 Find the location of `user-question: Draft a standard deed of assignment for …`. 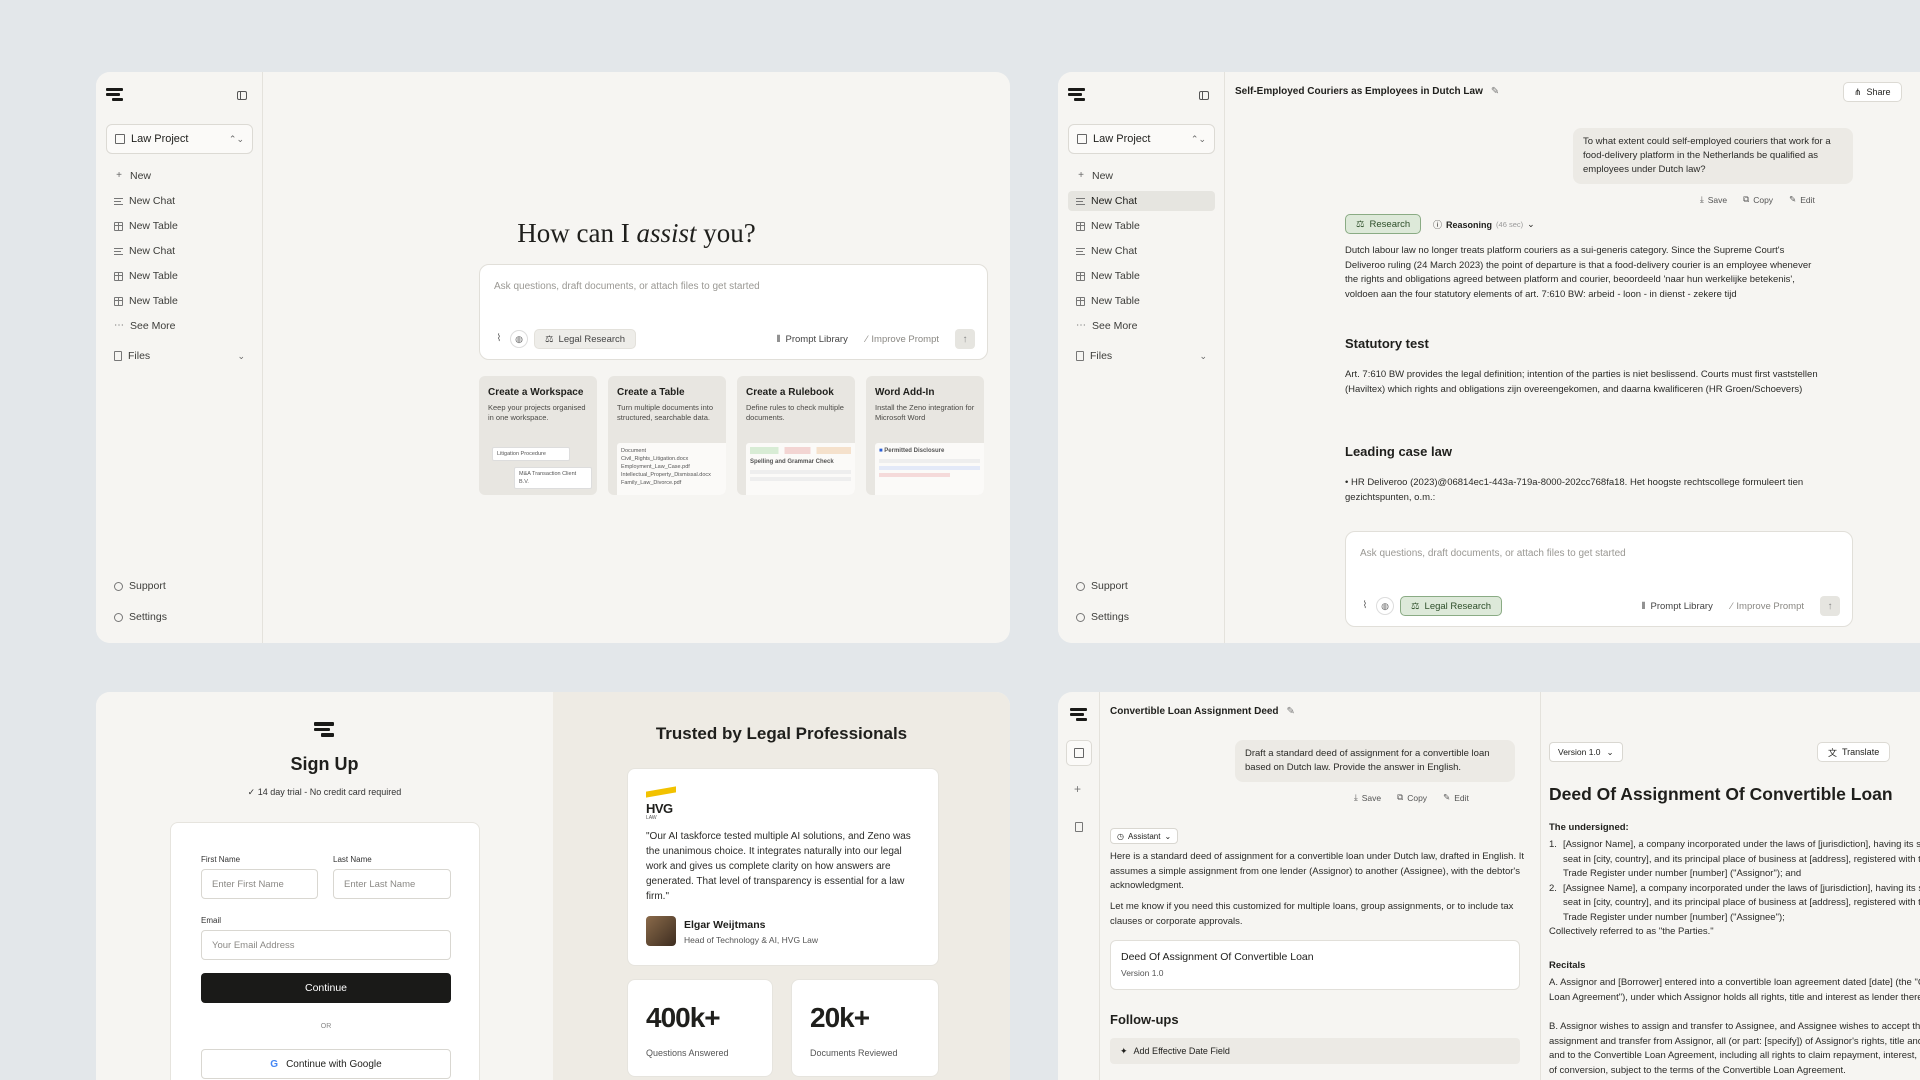

user-question: Draft a standard deed of assignment for … is located at coordinates (1375, 761).